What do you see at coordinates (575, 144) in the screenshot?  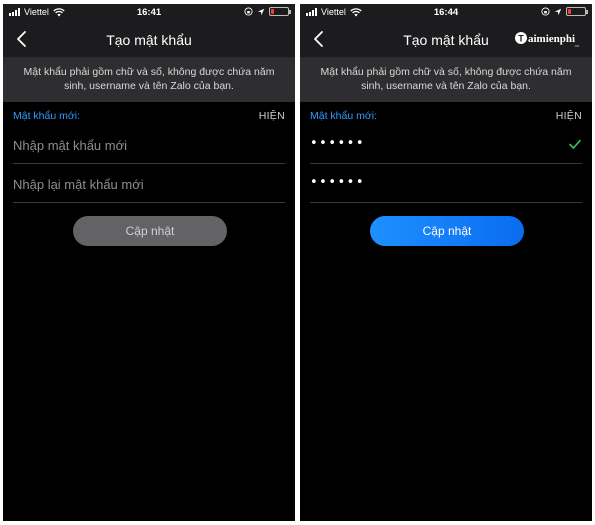 I see `checkmark-icon` at bounding box center [575, 144].